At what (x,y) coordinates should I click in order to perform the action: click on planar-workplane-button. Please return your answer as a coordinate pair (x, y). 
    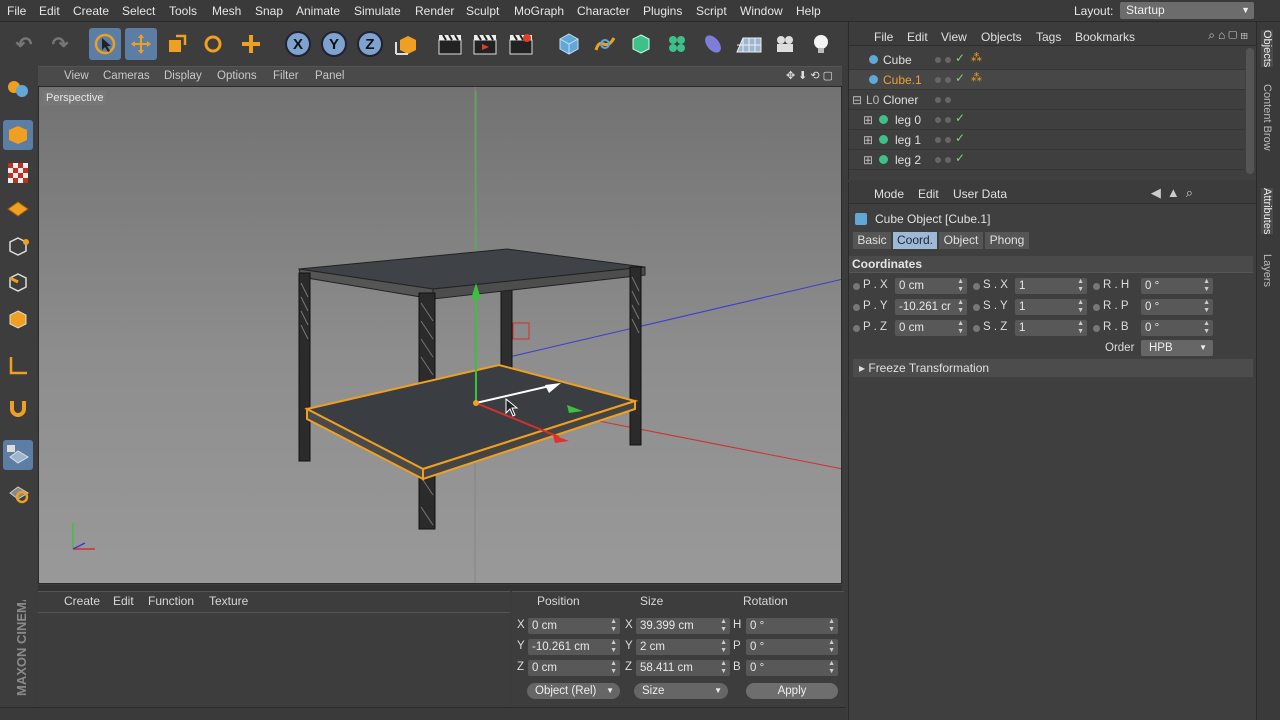
    Looking at the image, I should click on (18, 493).